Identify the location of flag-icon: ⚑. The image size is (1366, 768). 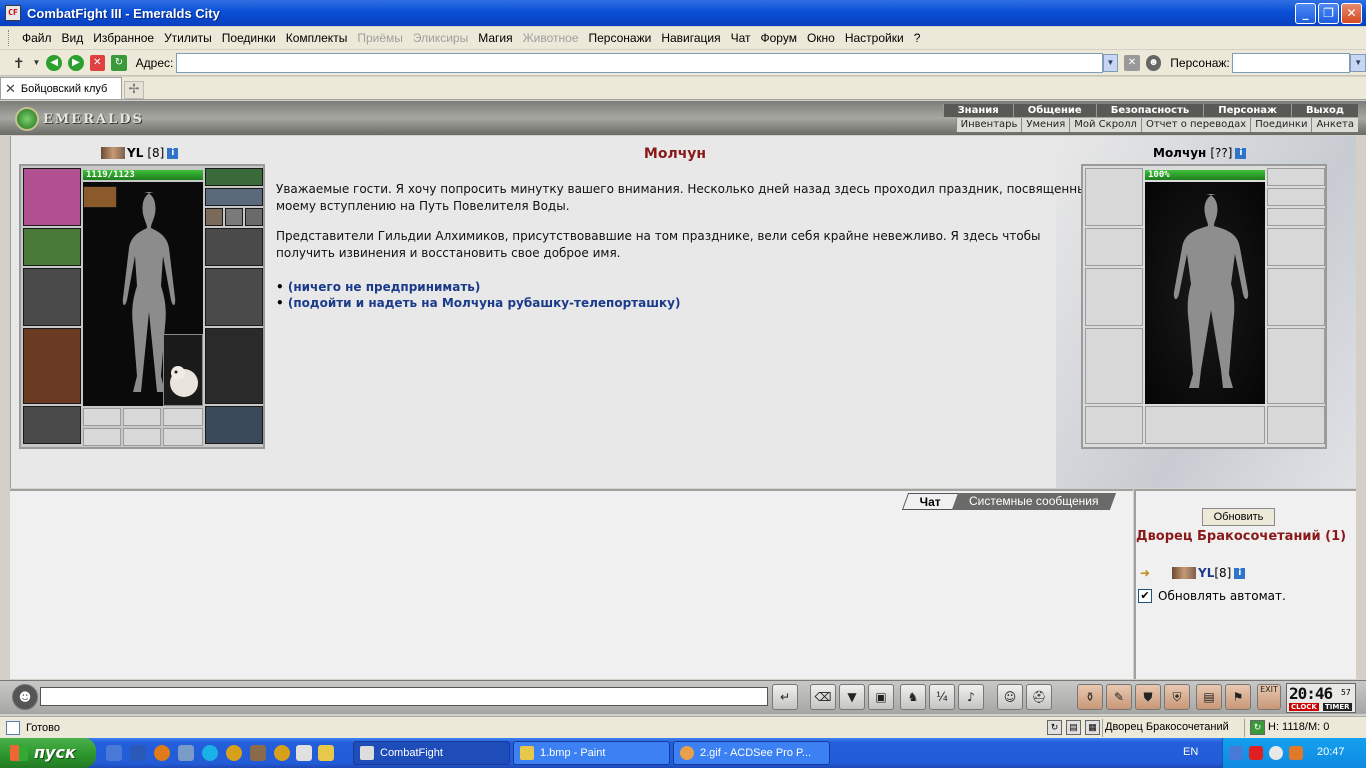
(1238, 697).